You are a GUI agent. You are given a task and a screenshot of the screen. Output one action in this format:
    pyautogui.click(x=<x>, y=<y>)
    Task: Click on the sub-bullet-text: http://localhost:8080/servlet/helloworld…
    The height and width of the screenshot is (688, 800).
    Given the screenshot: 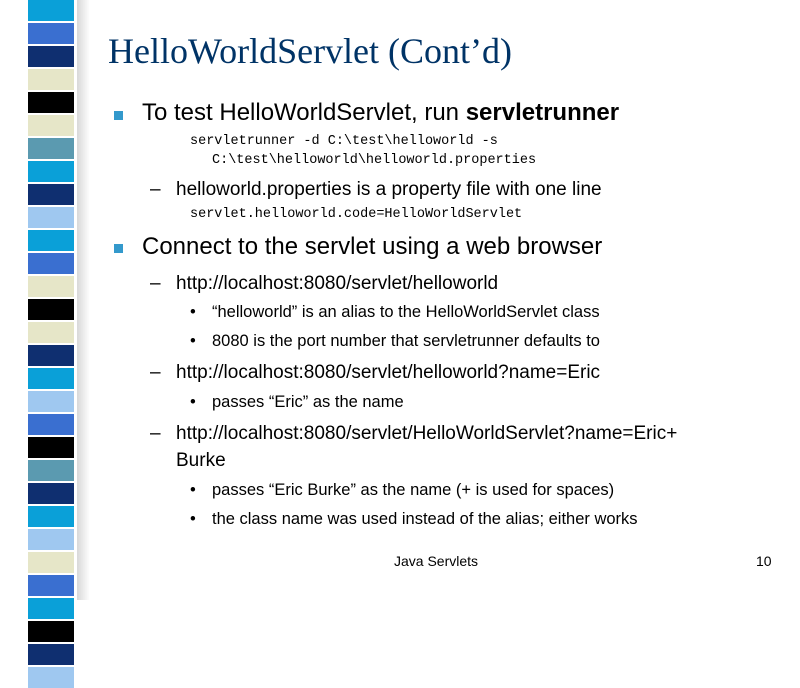 What is the action you would take?
    pyautogui.click(x=388, y=372)
    